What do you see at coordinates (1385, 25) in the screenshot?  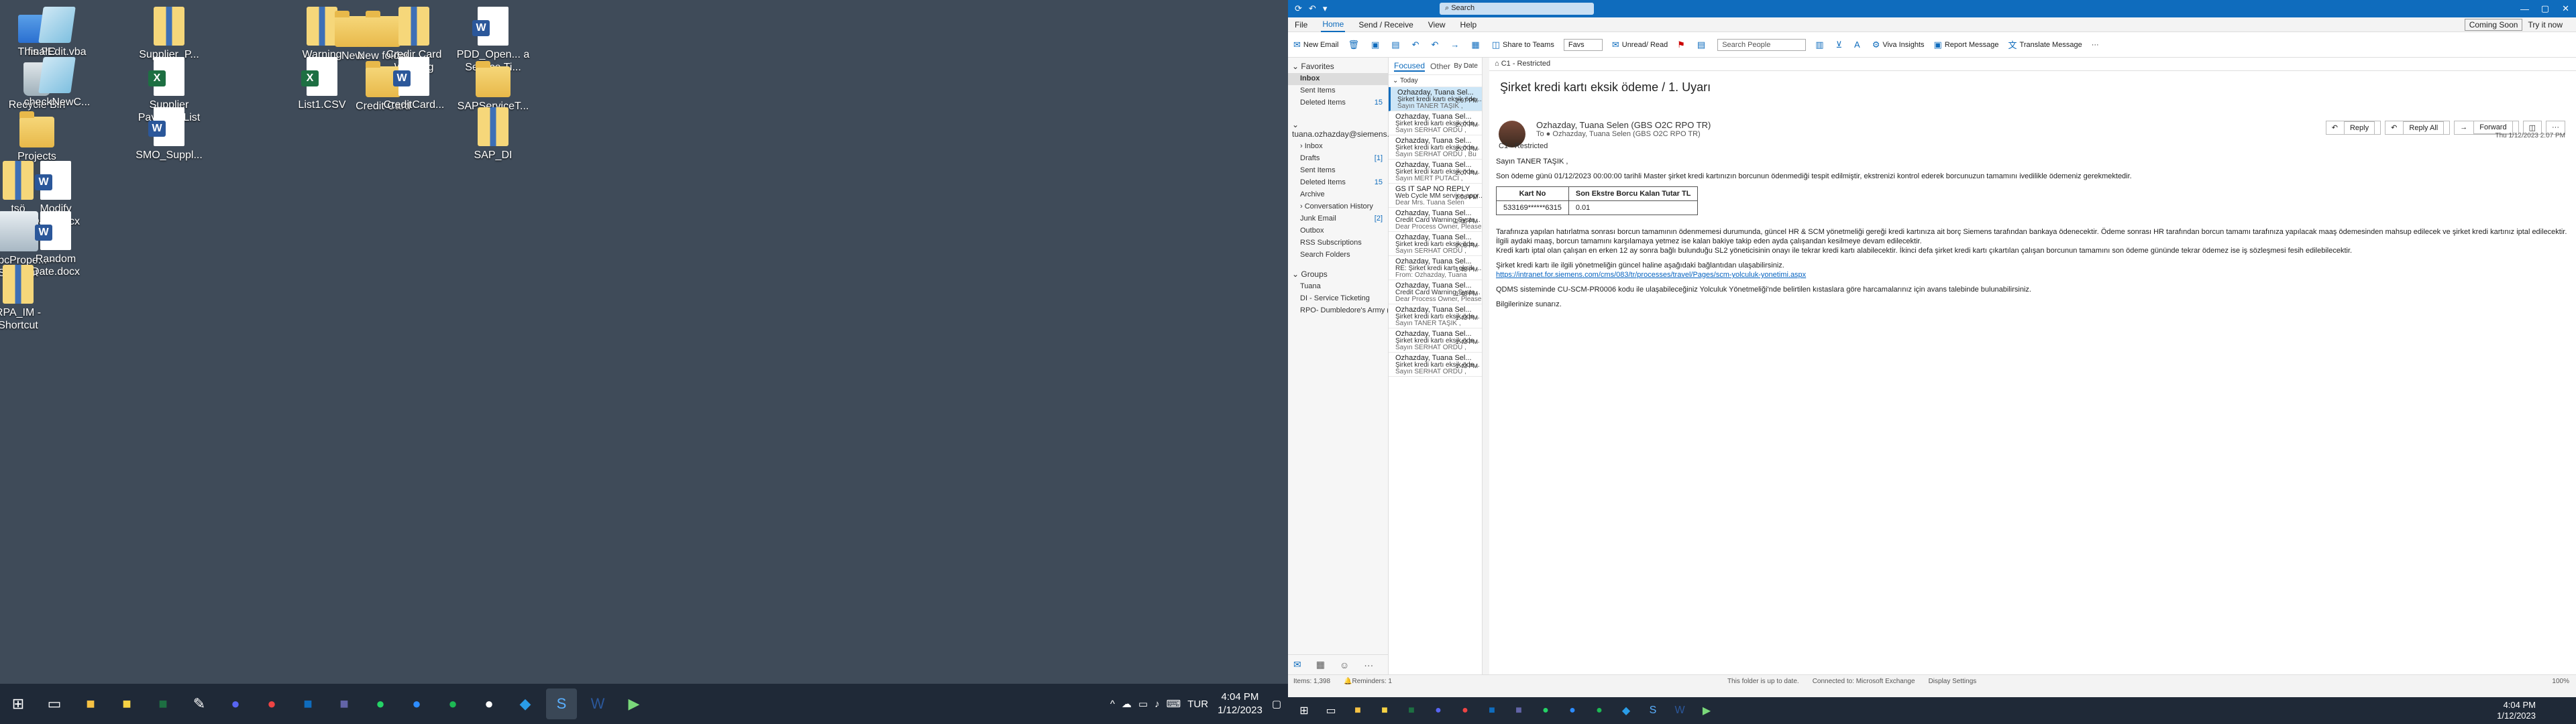 I see `menu-send-receive: Send / Receive` at bounding box center [1385, 25].